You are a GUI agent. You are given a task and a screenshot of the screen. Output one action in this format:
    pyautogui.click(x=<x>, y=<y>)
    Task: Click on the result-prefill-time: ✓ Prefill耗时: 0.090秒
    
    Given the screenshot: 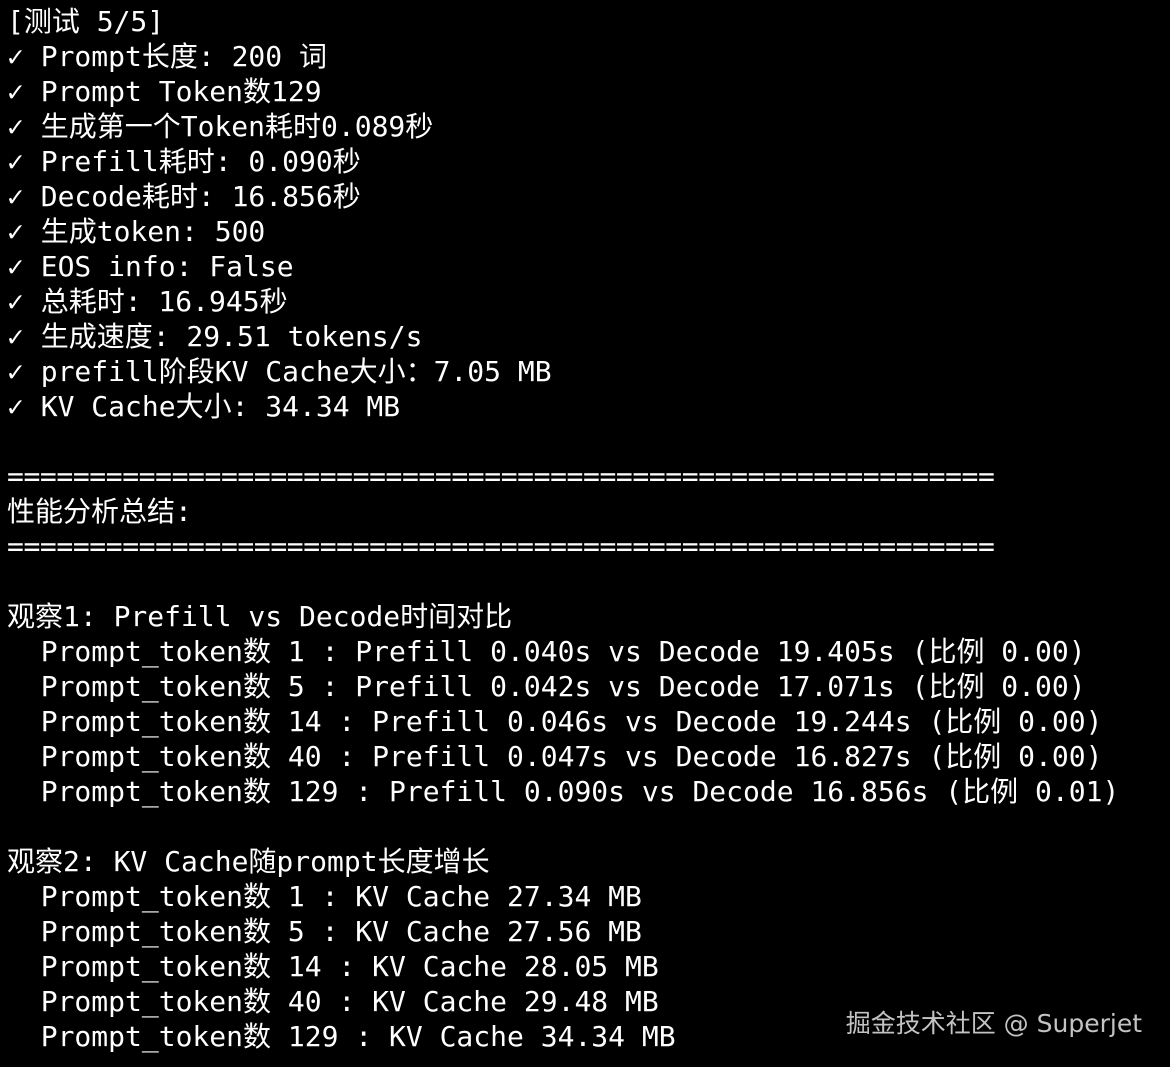 What is the action you would take?
    pyautogui.click(x=184, y=161)
    